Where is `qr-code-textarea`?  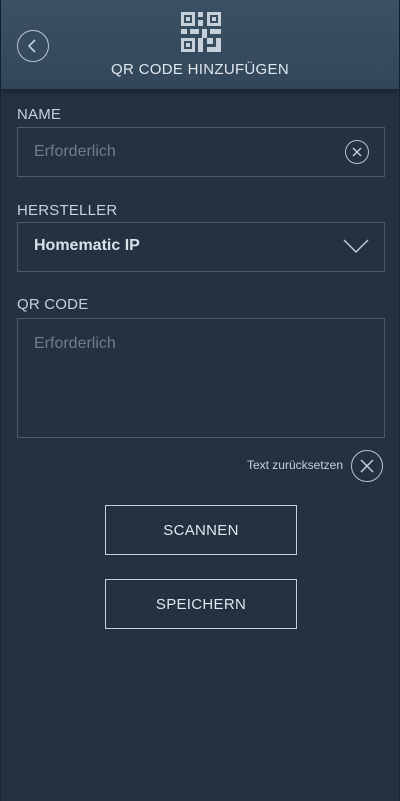 qr-code-textarea is located at coordinates (201, 378).